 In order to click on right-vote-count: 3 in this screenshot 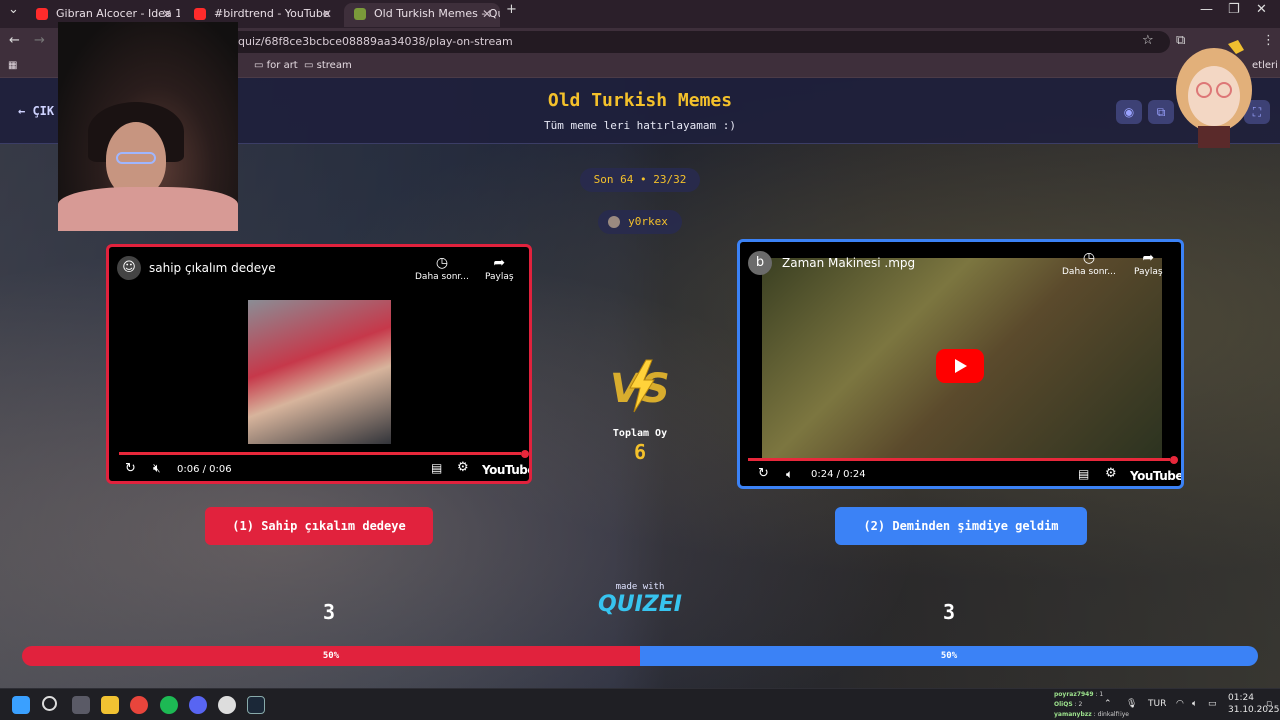, I will do `click(949, 612)`.